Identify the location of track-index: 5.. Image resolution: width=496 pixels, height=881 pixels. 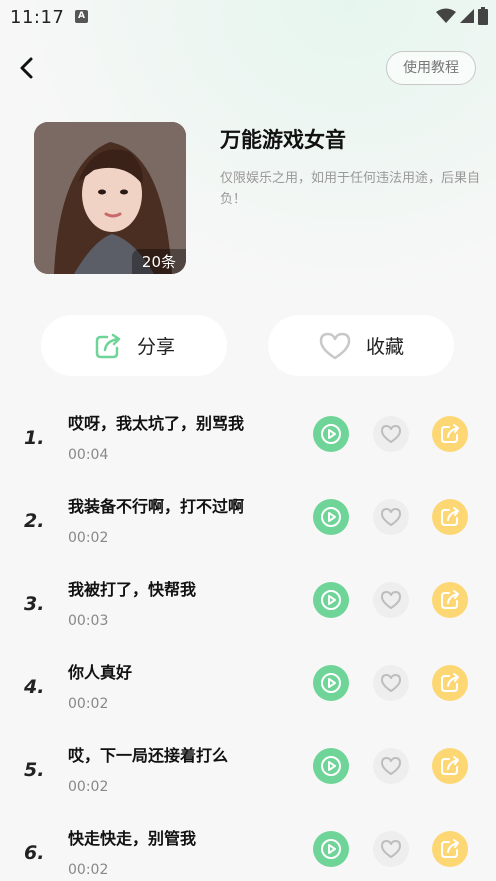
(34, 770).